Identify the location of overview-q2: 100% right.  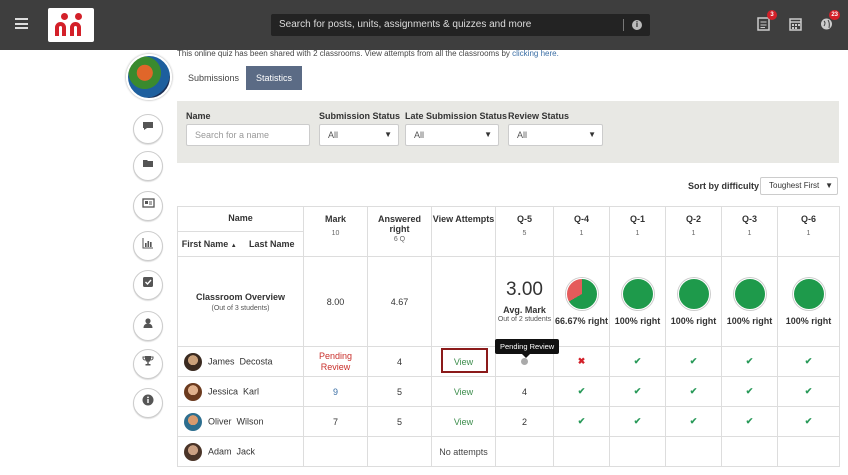
(693, 301).